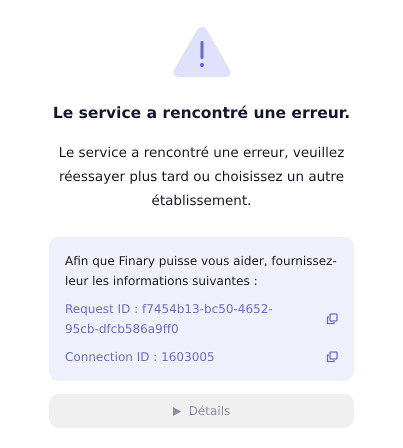 This screenshot has height=448, width=403. Describe the element at coordinates (202, 113) in the screenshot. I see `error-title: Le service a rencontré une erreur.` at that location.